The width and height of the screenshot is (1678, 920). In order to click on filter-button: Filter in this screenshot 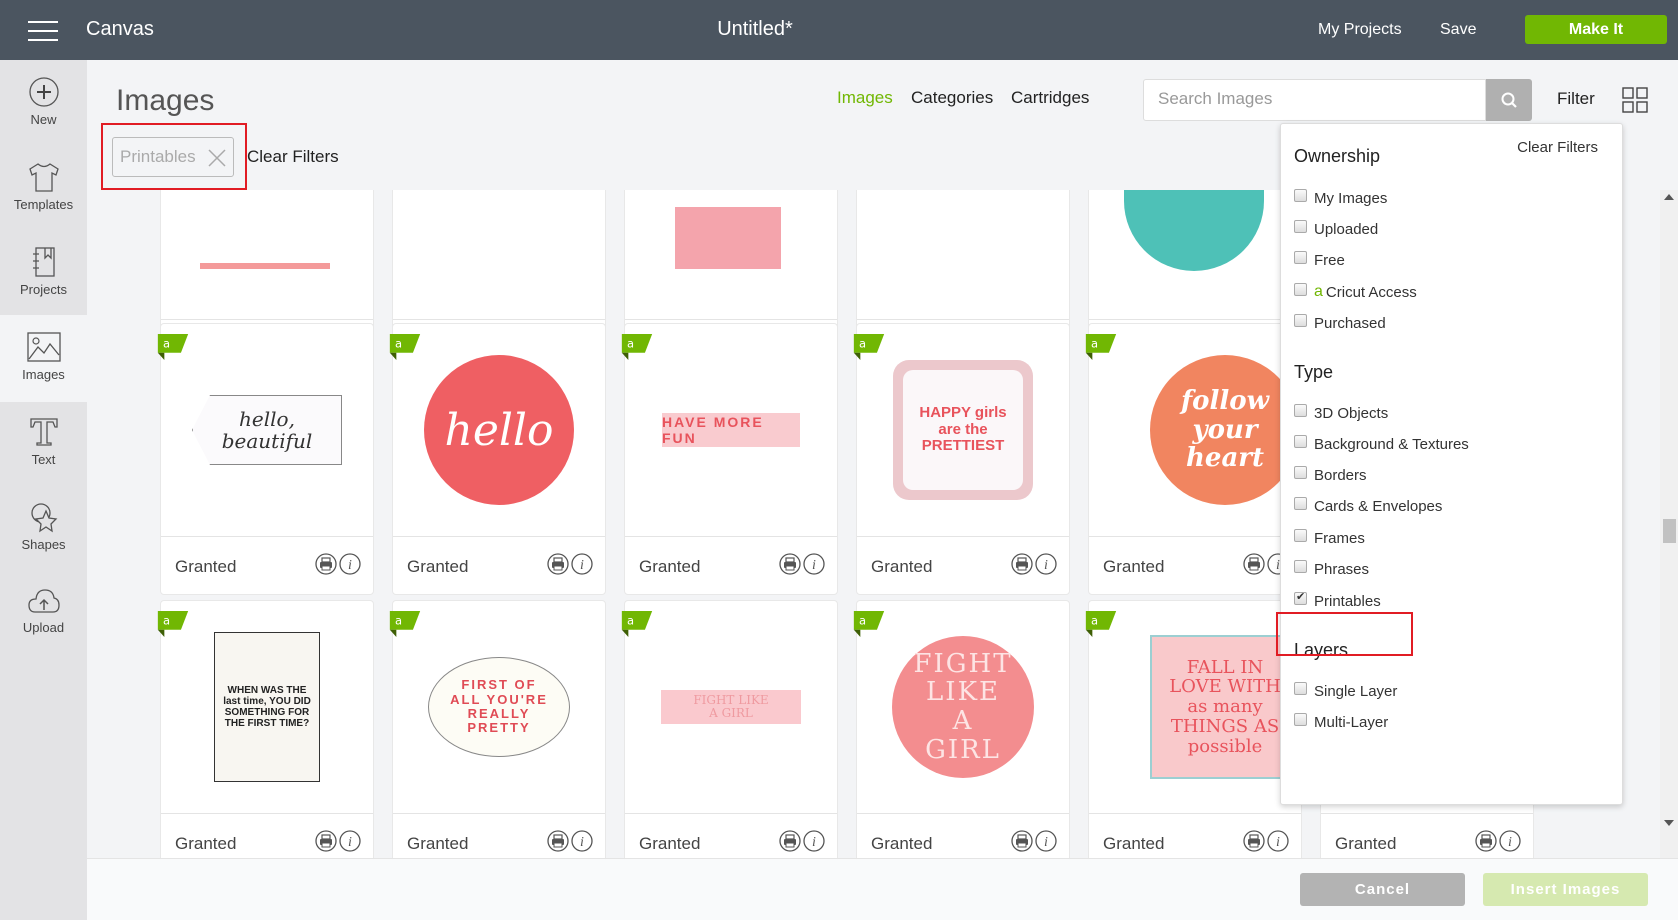, I will do `click(1576, 99)`.